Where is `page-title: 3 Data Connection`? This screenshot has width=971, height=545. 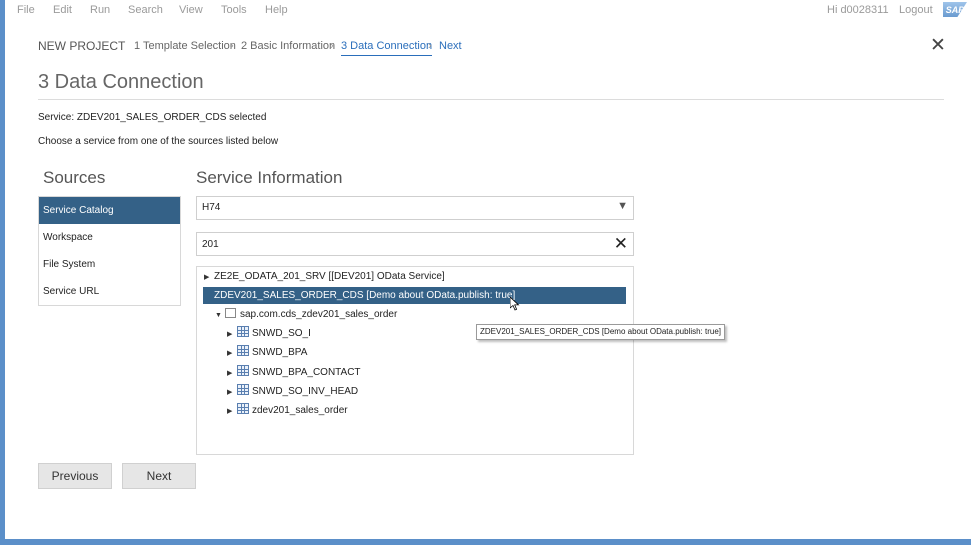 page-title: 3 Data Connection is located at coordinates (121, 82).